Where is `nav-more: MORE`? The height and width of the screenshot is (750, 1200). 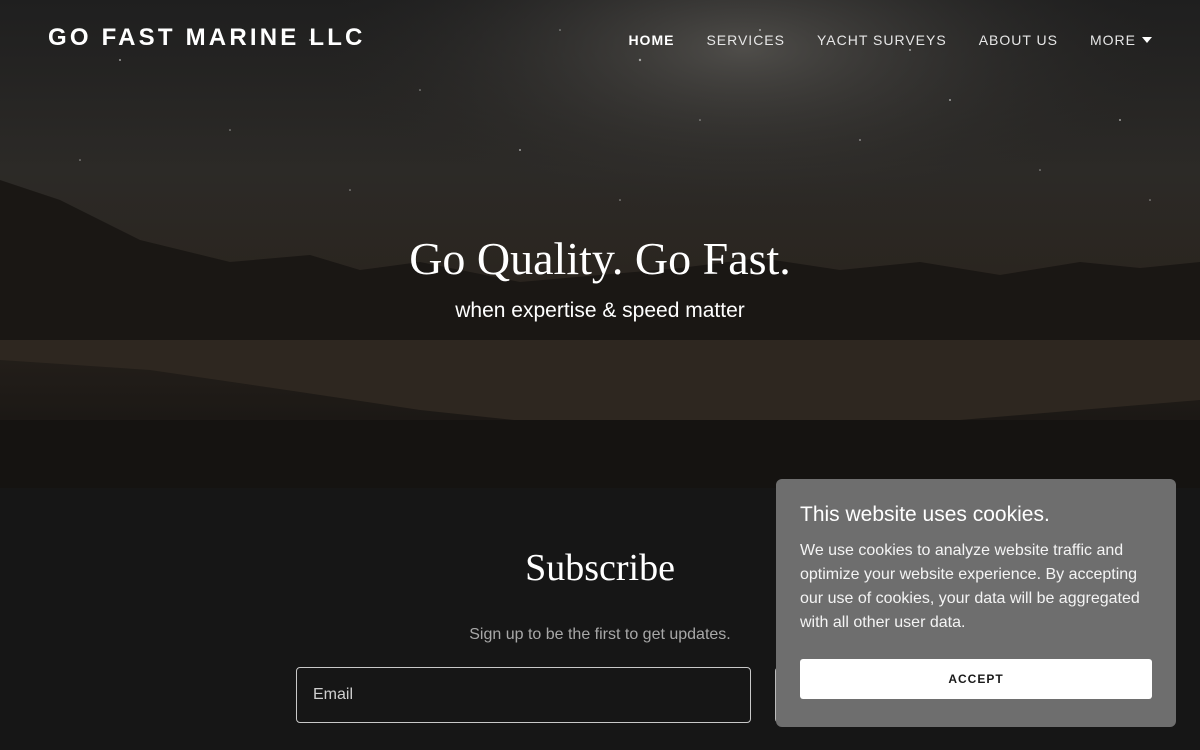 nav-more: MORE is located at coordinates (1121, 40).